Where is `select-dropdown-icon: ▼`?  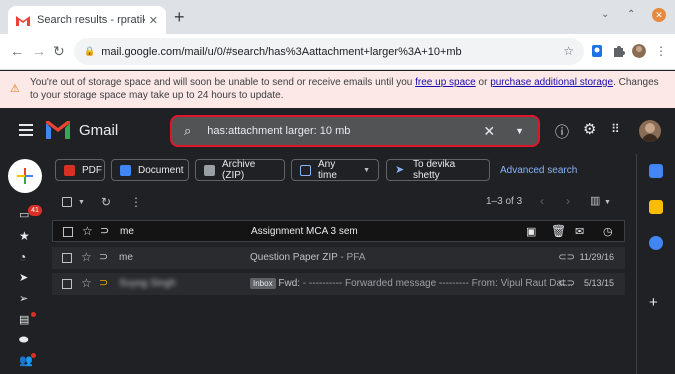 select-dropdown-icon: ▼ is located at coordinates (81, 202).